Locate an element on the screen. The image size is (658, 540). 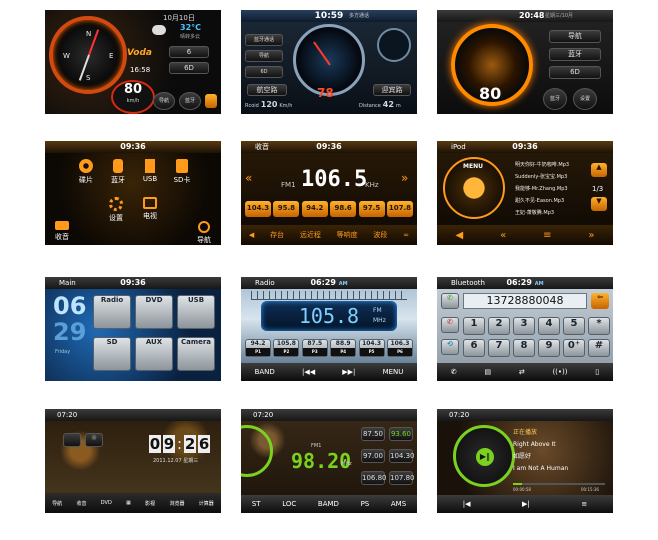
preset-6: 107.8 is located at coordinates (399, 209).